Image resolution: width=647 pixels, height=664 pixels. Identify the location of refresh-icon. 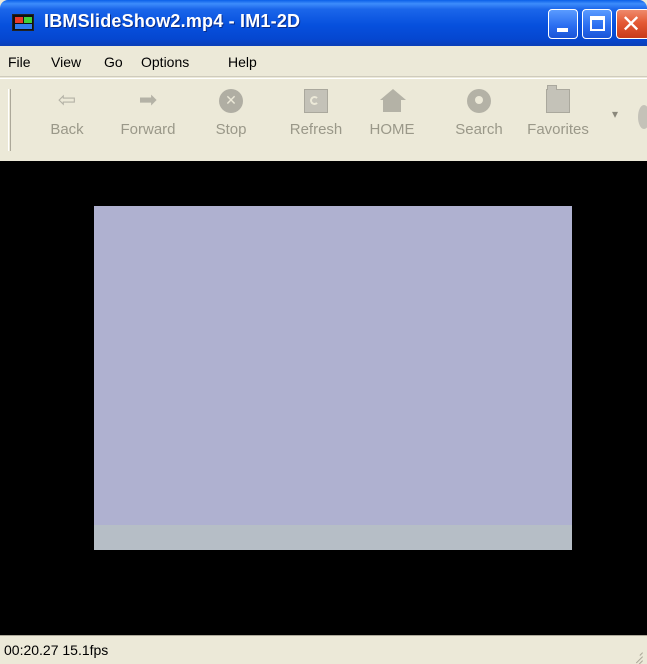
(316, 101).